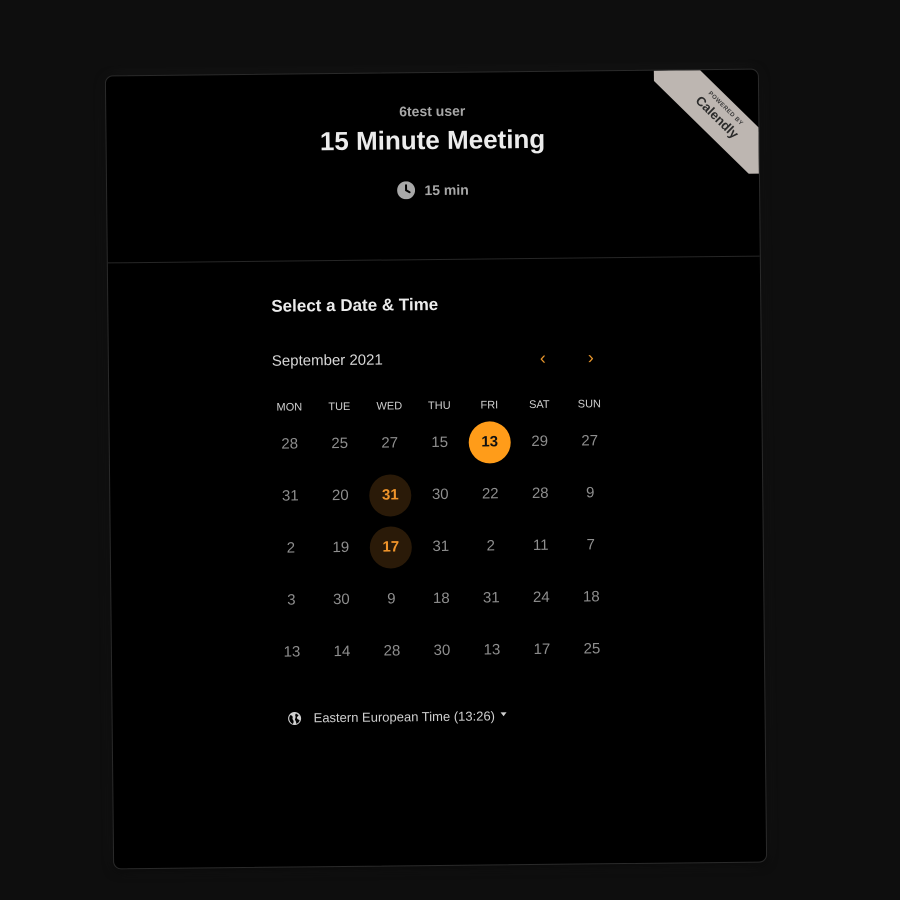 This screenshot has height=900, width=900. What do you see at coordinates (541, 597) in the screenshot?
I see `calendar-day: 24` at bounding box center [541, 597].